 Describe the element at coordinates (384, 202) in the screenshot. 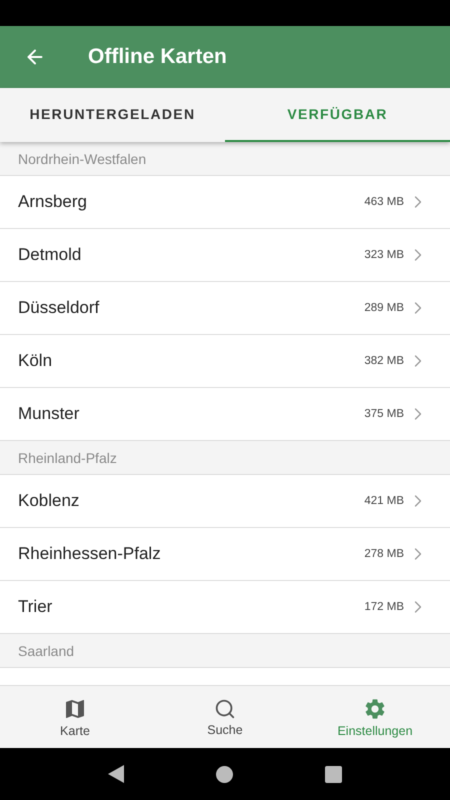

I see `download-size: 463 MB` at that location.